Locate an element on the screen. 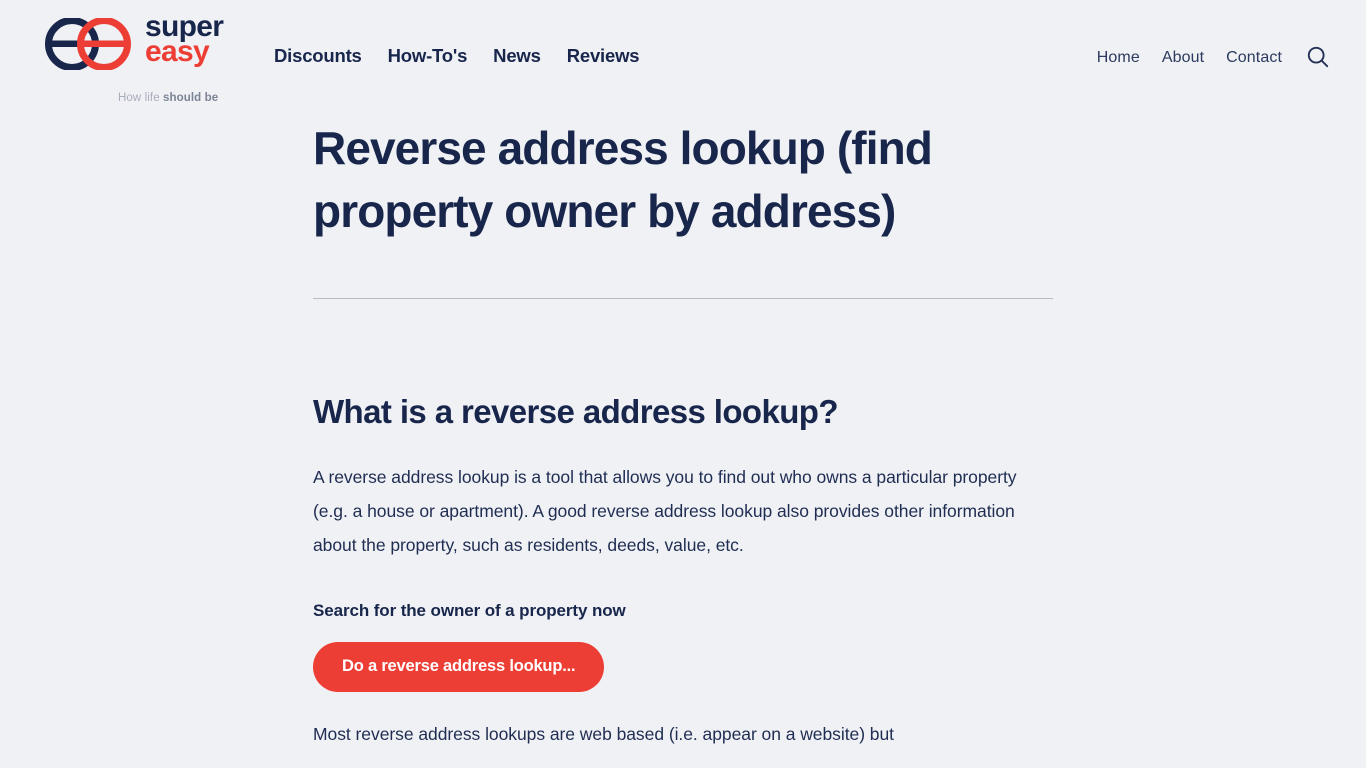  logo-tagline-bold: should be is located at coordinates (191, 98).